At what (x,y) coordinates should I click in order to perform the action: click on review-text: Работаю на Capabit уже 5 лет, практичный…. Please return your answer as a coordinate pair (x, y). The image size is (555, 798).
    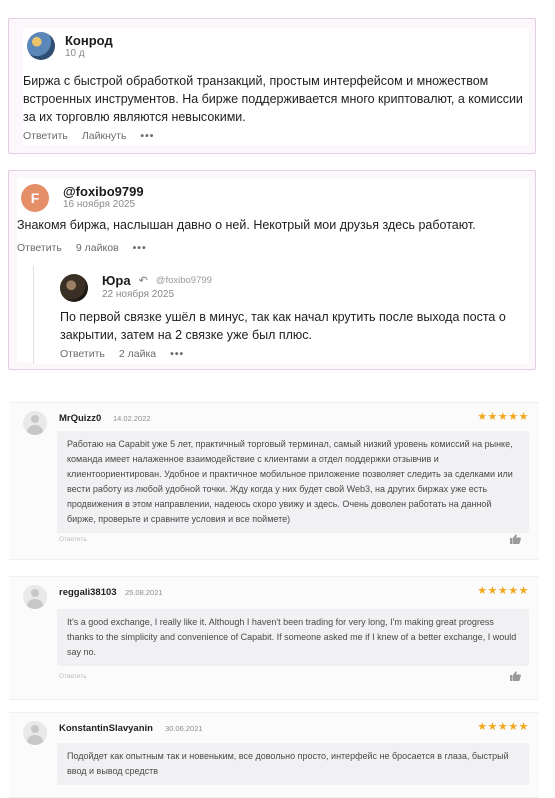
    Looking at the image, I should click on (293, 482).